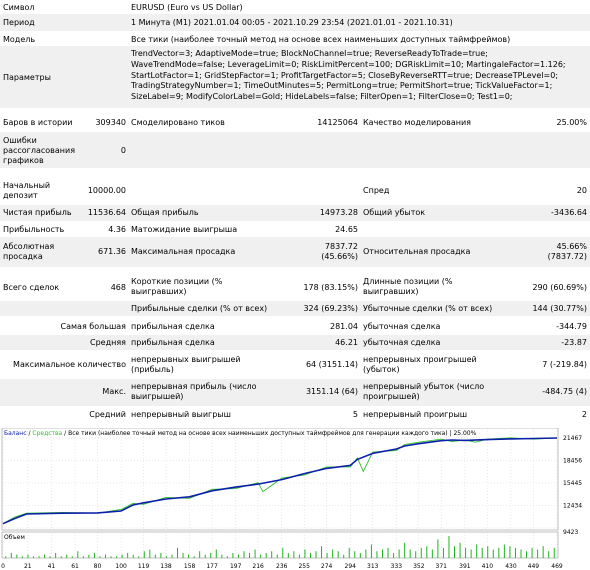 The width and height of the screenshot is (590, 570). Describe the element at coordinates (351, 566) in the screenshot. I see `x-tick-label: 294` at that location.